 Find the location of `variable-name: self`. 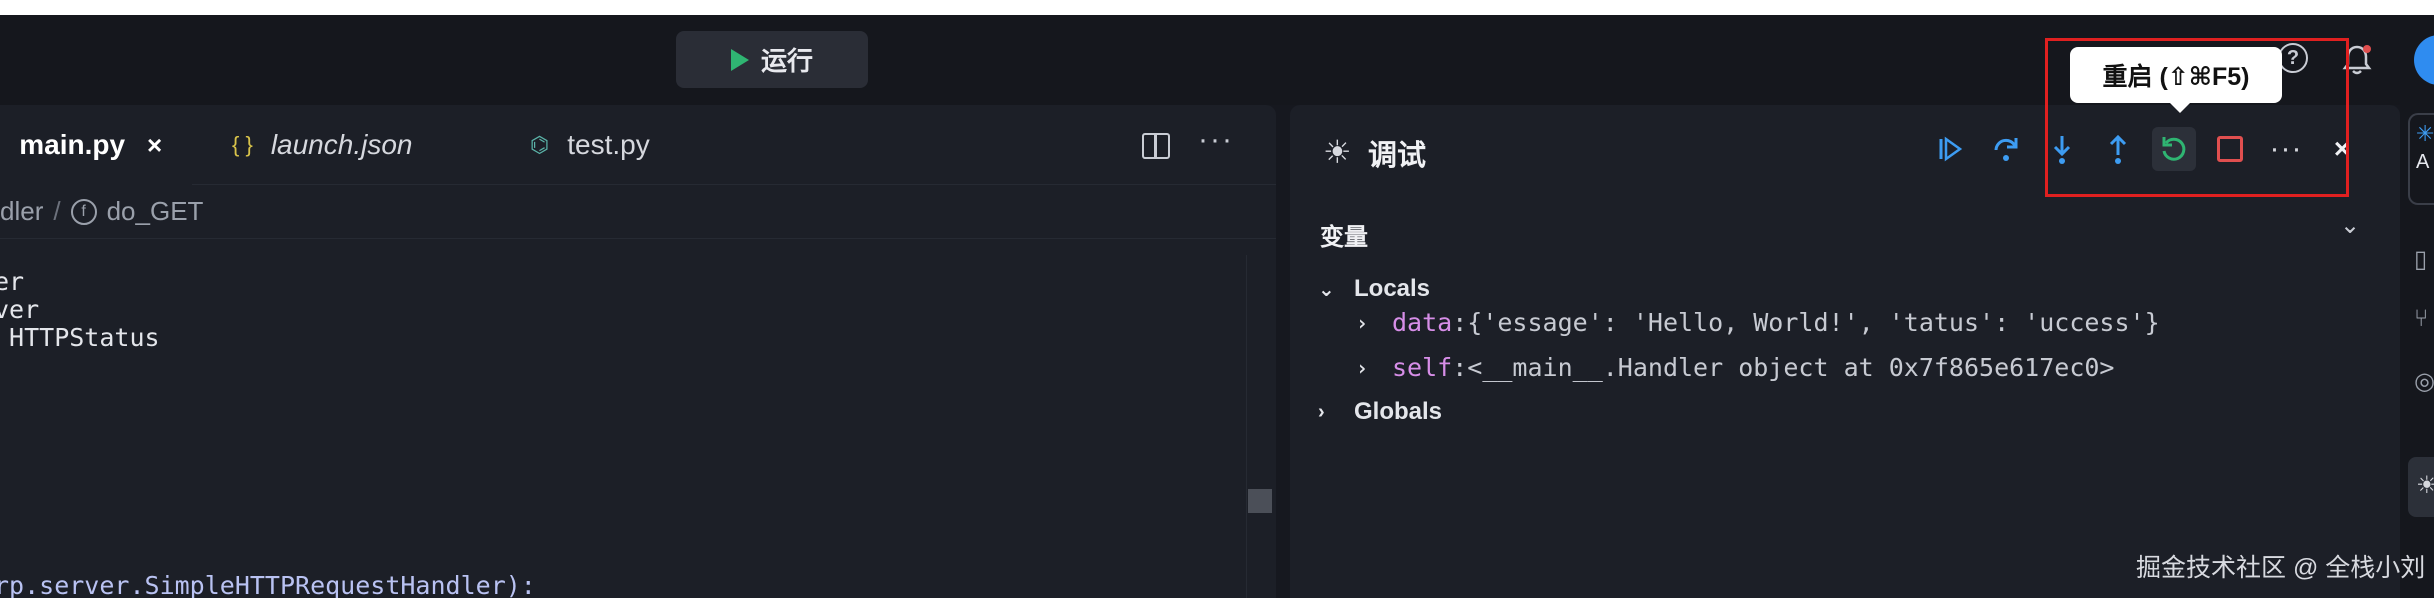

variable-name: self is located at coordinates (1422, 367).